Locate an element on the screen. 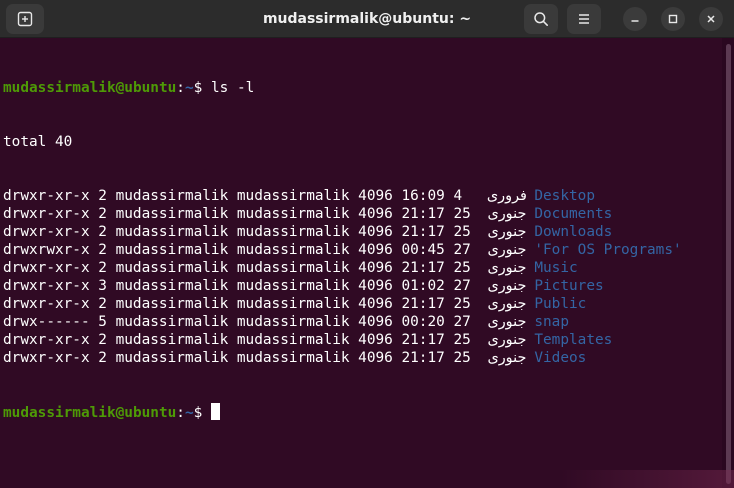  desktop-wallpaper-edge is located at coordinates (647, 479).